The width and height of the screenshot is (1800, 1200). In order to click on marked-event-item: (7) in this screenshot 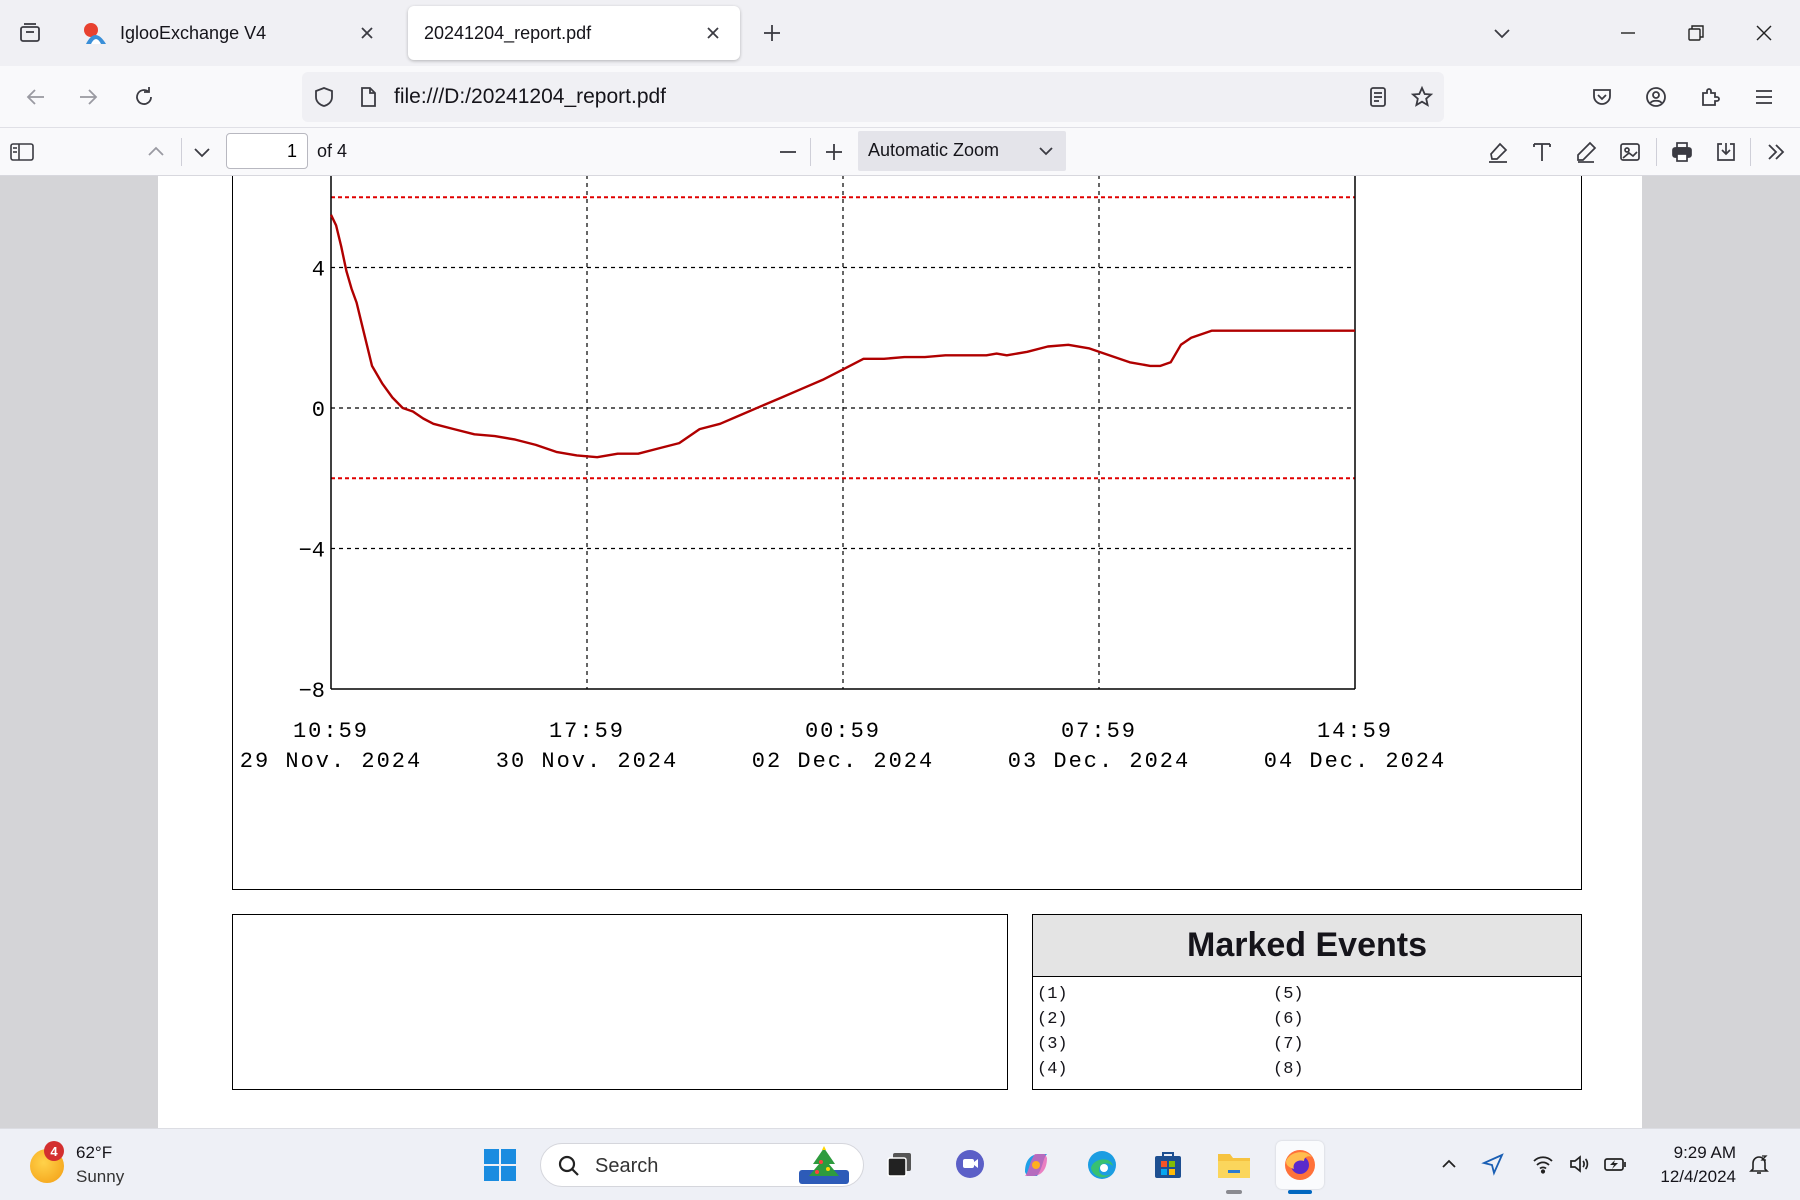, I will do `click(1288, 1044)`.